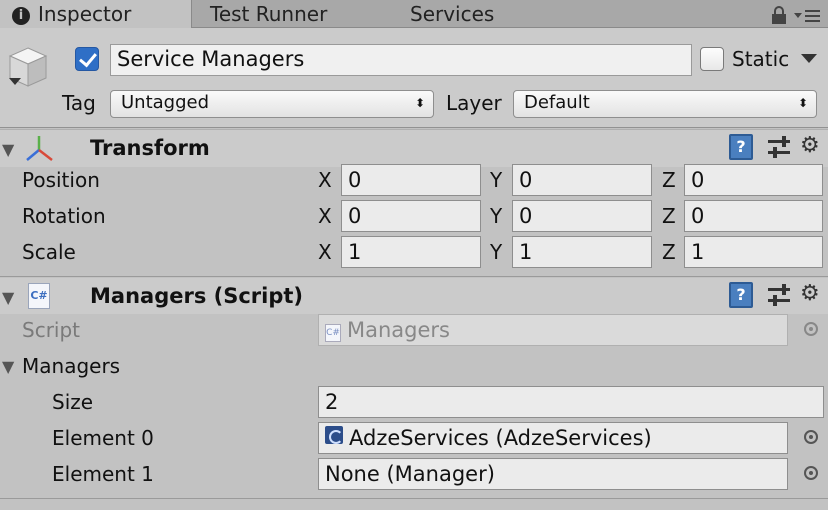 This screenshot has width=828, height=510. What do you see at coordinates (8, 150) in the screenshot?
I see `transform-foldout-icon: ▼` at bounding box center [8, 150].